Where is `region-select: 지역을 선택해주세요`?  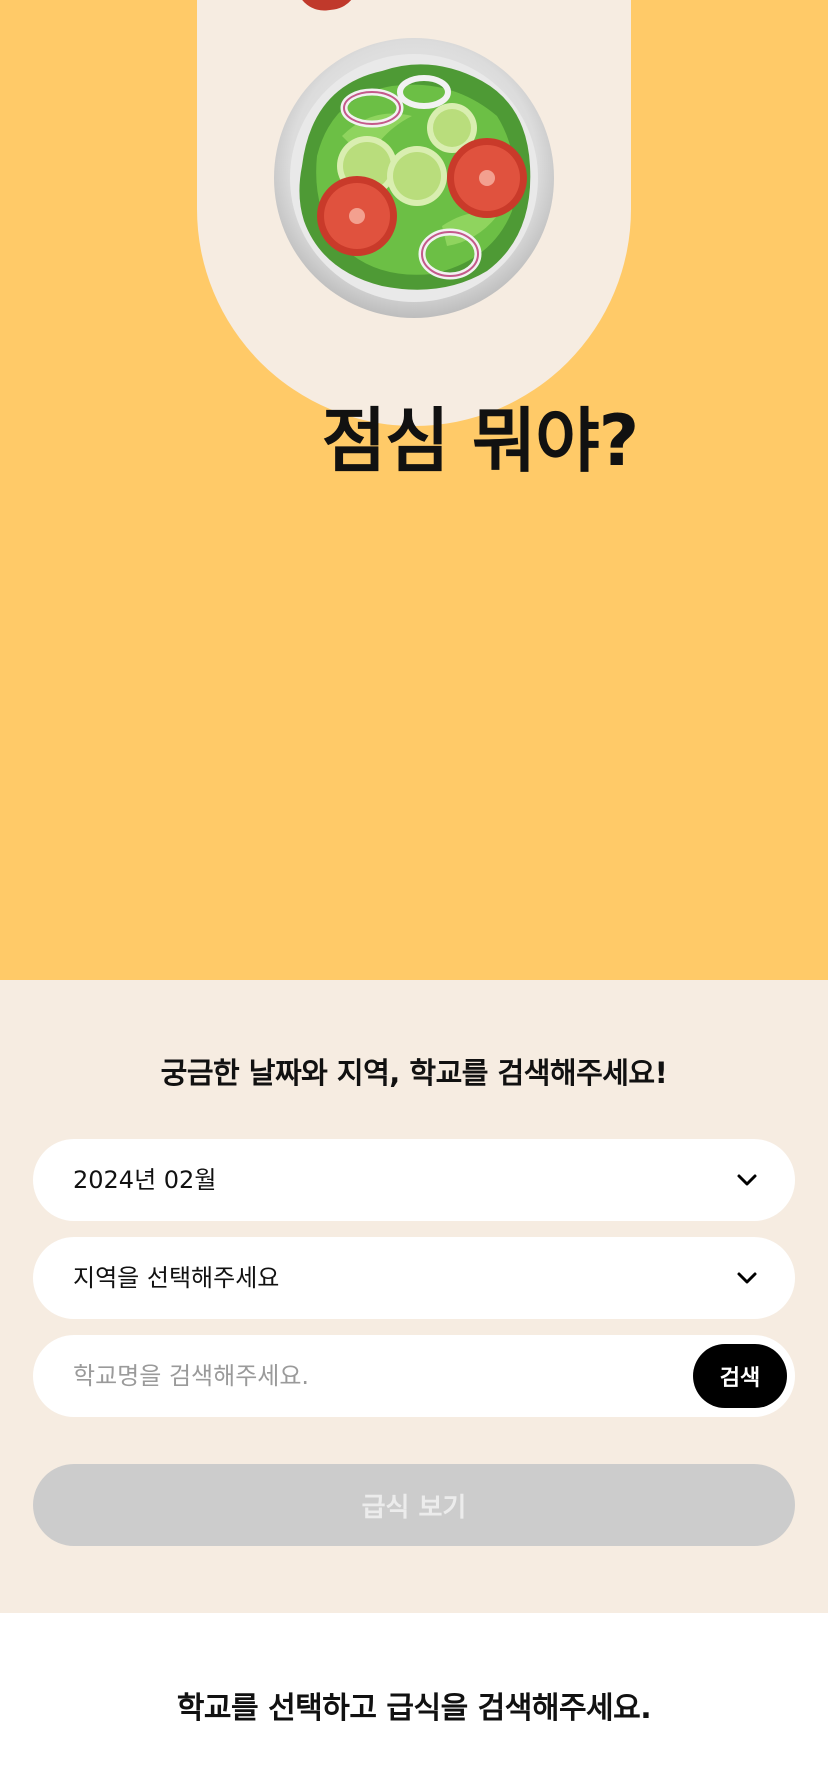 region-select: 지역을 선택해주세요 is located at coordinates (414, 1278).